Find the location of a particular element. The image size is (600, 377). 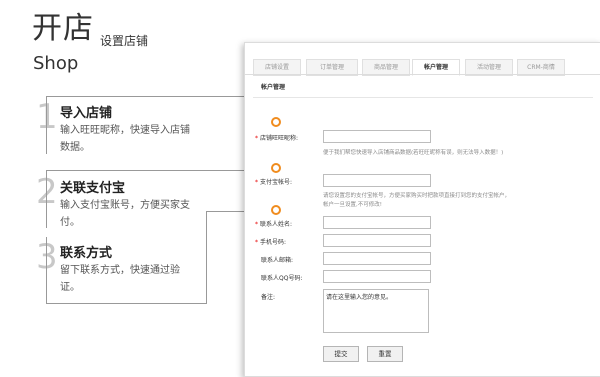

page-title: 开店 is located at coordinates (63, 28).